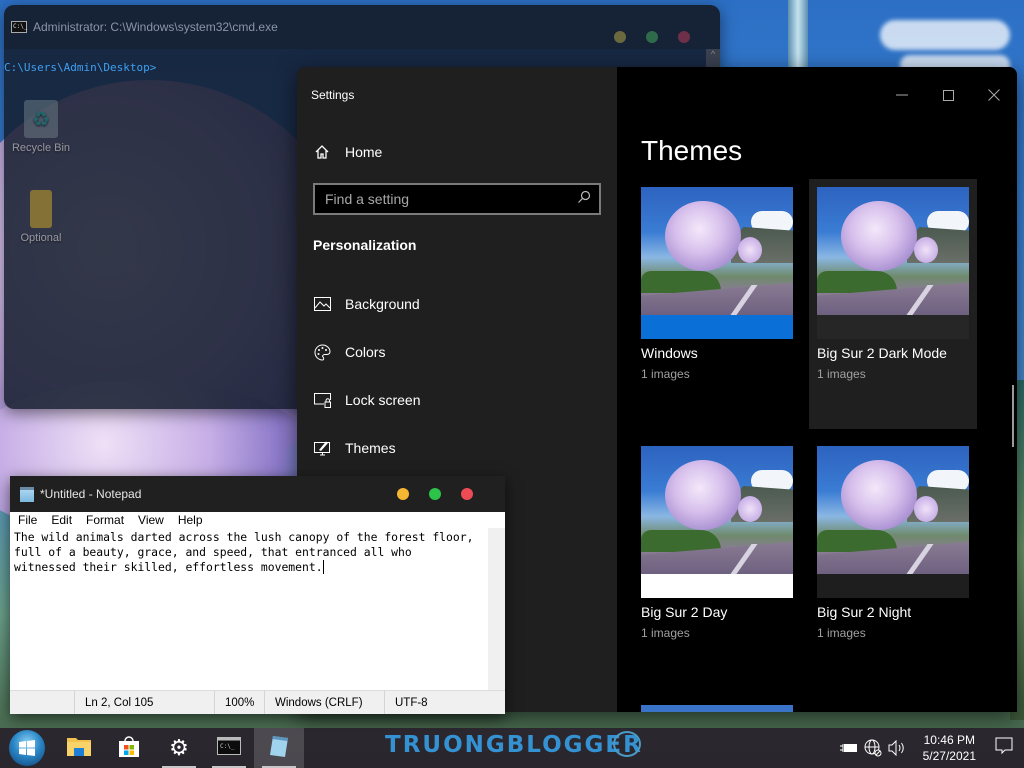 This screenshot has height=768, width=1024. What do you see at coordinates (41, 148) in the screenshot?
I see `desktop-icon-label: Recycle Bin` at bounding box center [41, 148].